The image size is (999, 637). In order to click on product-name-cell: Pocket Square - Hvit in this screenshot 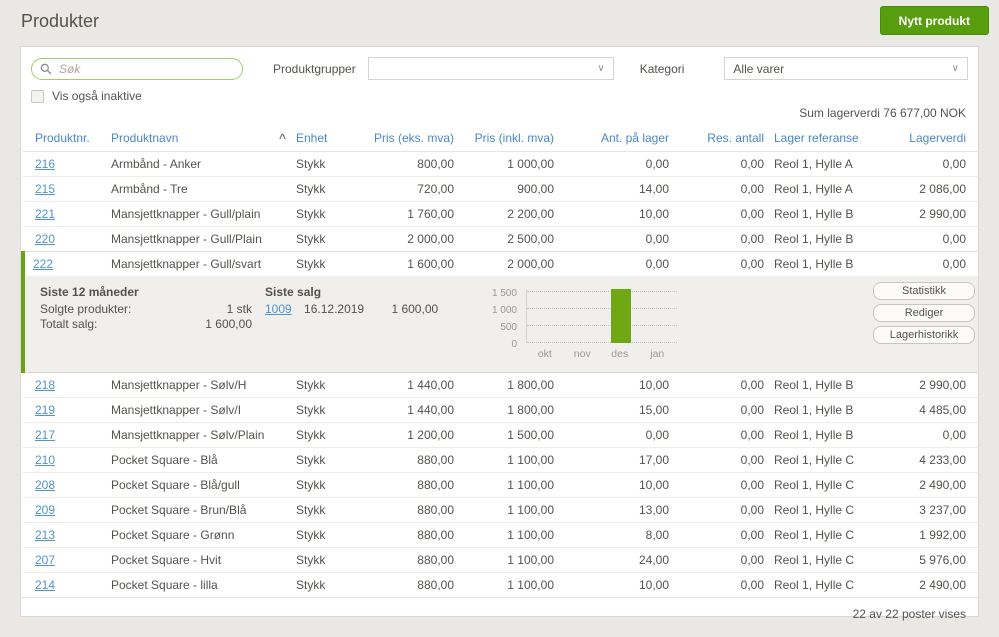, I will do `click(198, 560)`.